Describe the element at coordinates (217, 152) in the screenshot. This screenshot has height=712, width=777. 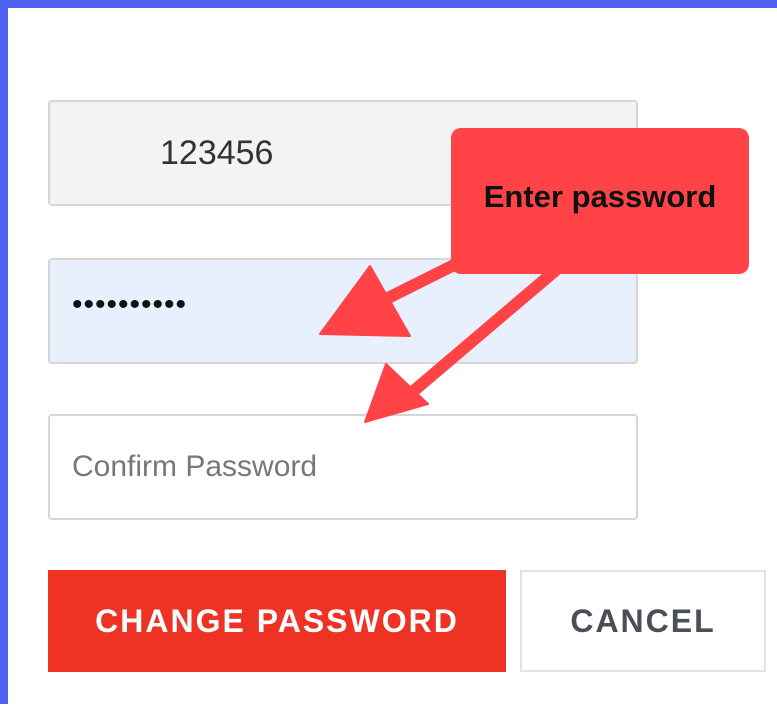
I see `username-value: 123456` at that location.